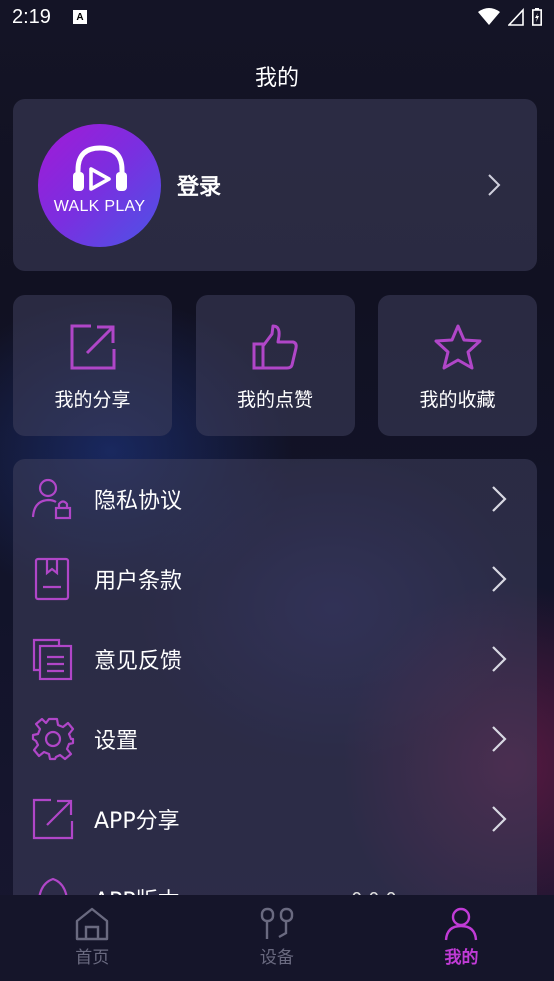 This screenshot has height=981, width=554. I want to click on quick-label: 我的收藏, so click(457, 400).